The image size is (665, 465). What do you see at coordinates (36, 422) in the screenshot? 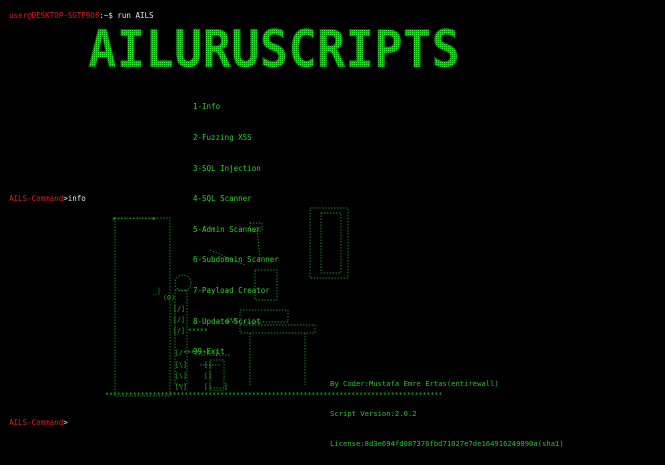
I see `command-prompt-label-2: AILS-Command` at bounding box center [36, 422].